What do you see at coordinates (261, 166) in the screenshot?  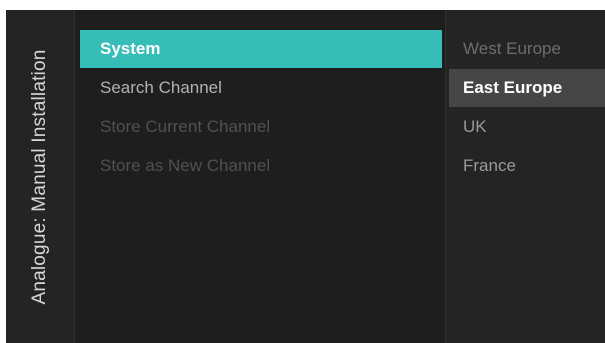 I see `menu-item-store-as-new-channel: Store as New Channel` at bounding box center [261, 166].